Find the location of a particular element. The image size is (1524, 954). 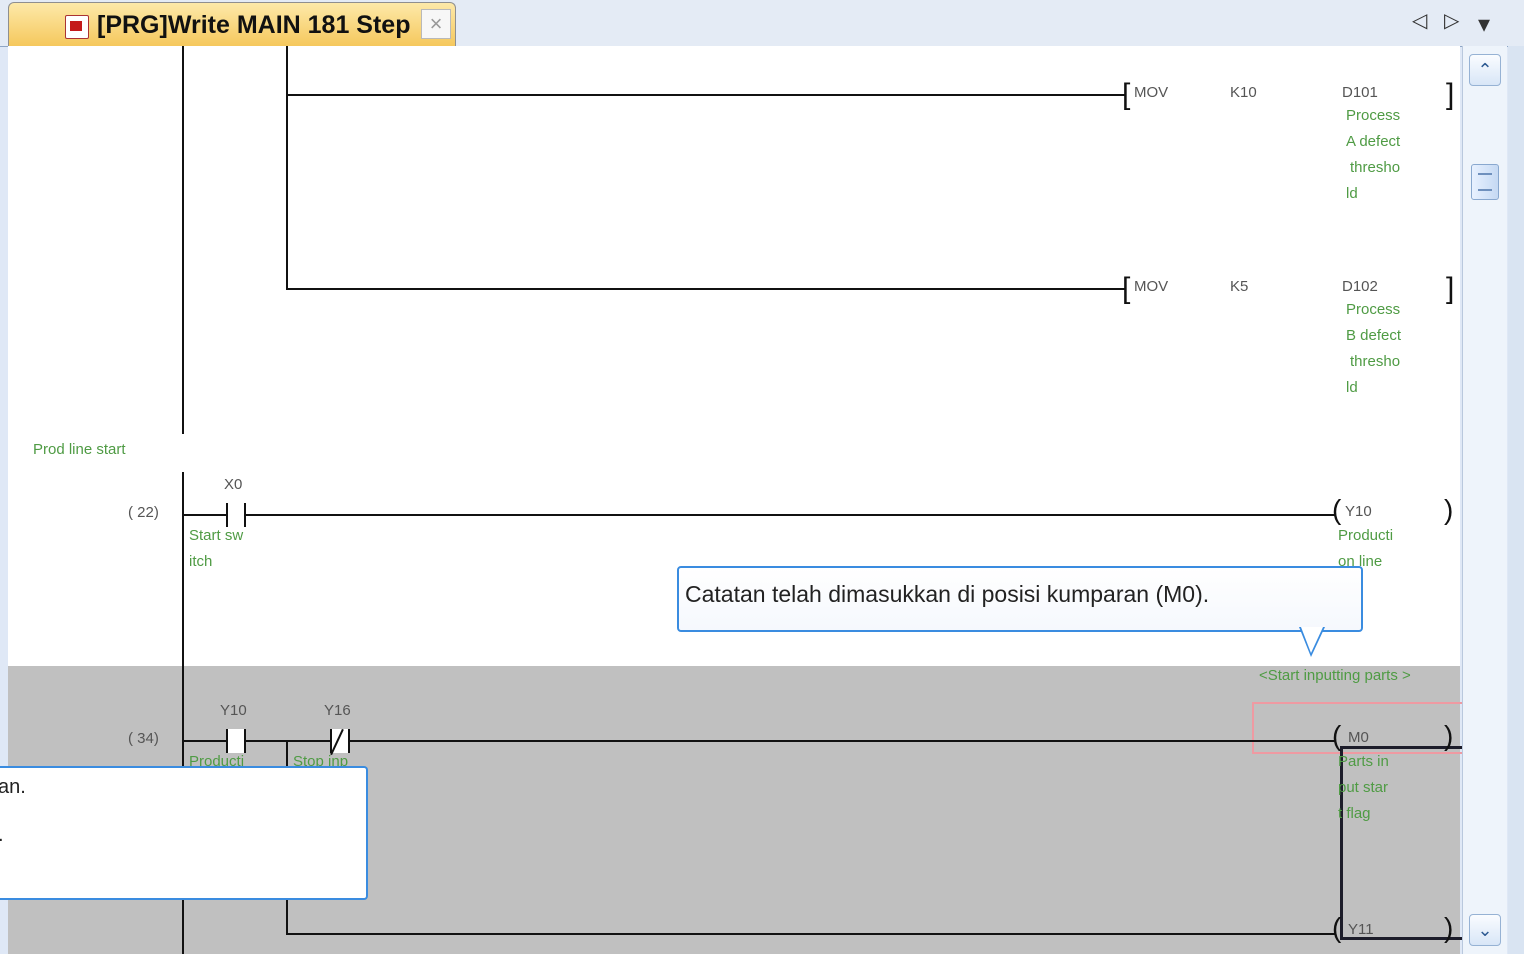

scroll-tabs-left-button: ◁ is located at coordinates (1419, 20).